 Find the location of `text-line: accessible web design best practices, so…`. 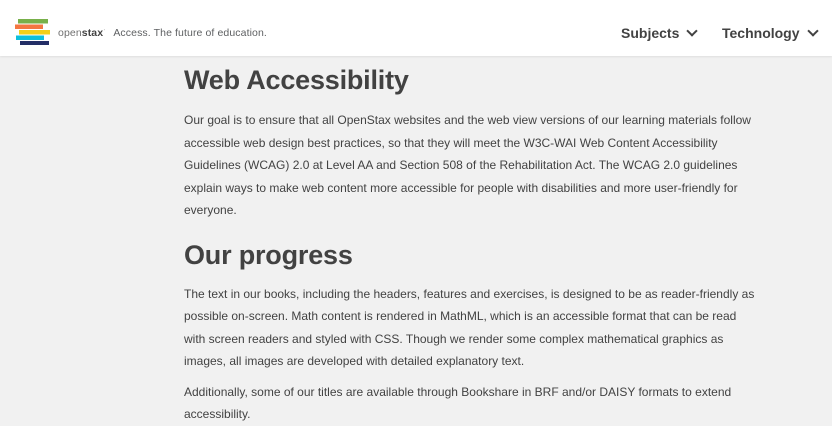

text-line: accessible web design best practices, so… is located at coordinates (451, 142).